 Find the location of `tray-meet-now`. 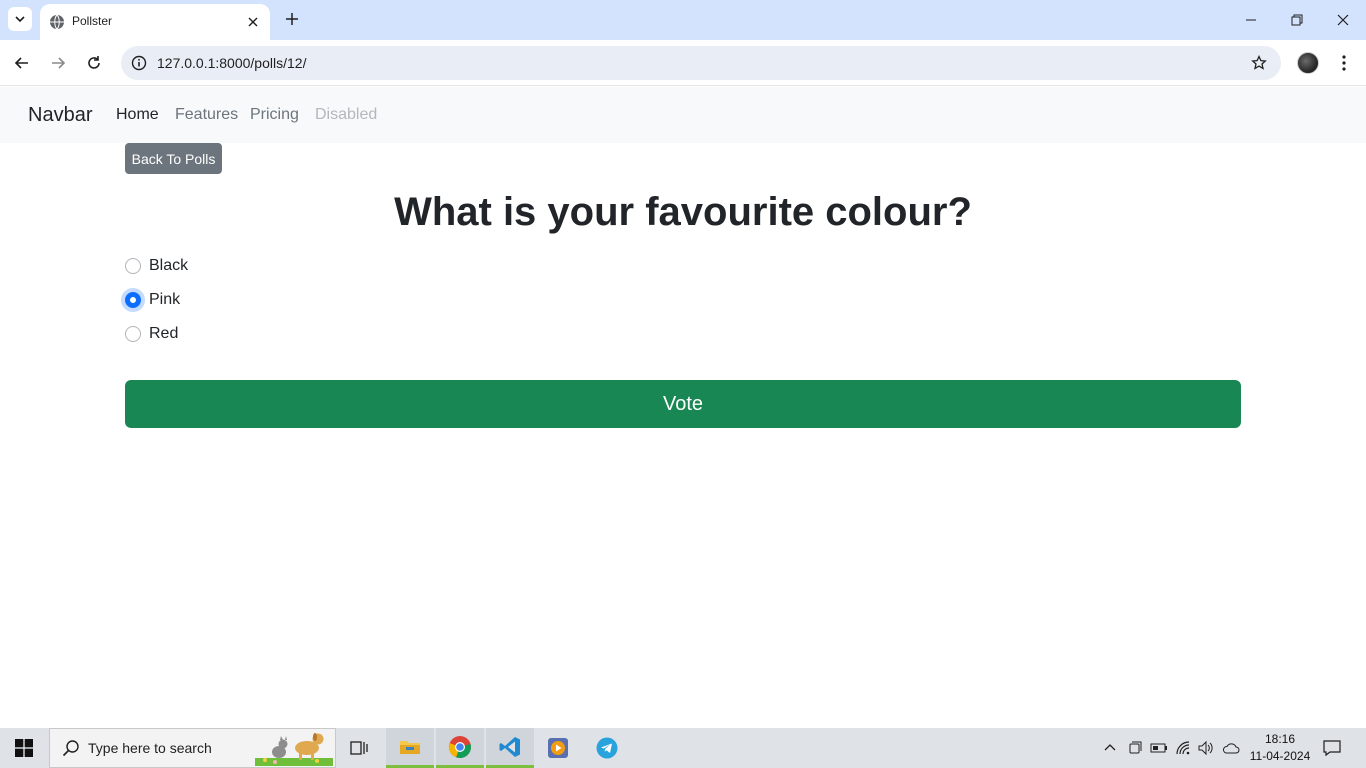

tray-meet-now is located at coordinates (1135, 748).